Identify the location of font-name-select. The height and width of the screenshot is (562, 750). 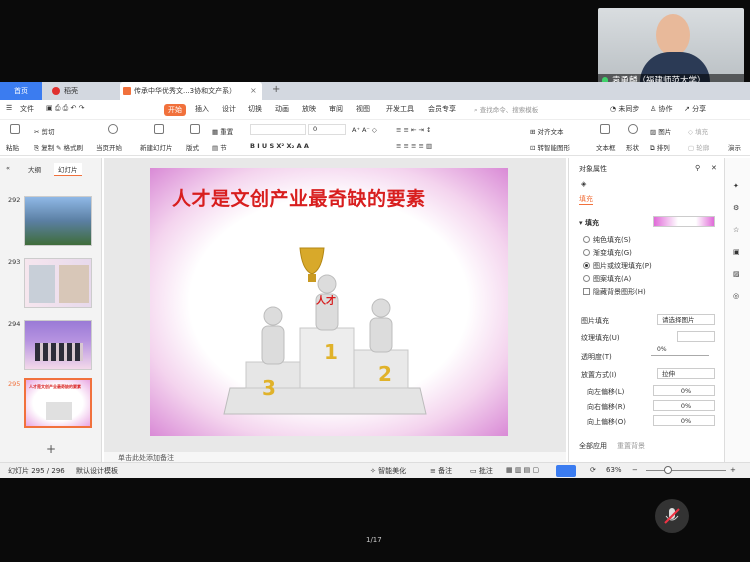
(278, 129).